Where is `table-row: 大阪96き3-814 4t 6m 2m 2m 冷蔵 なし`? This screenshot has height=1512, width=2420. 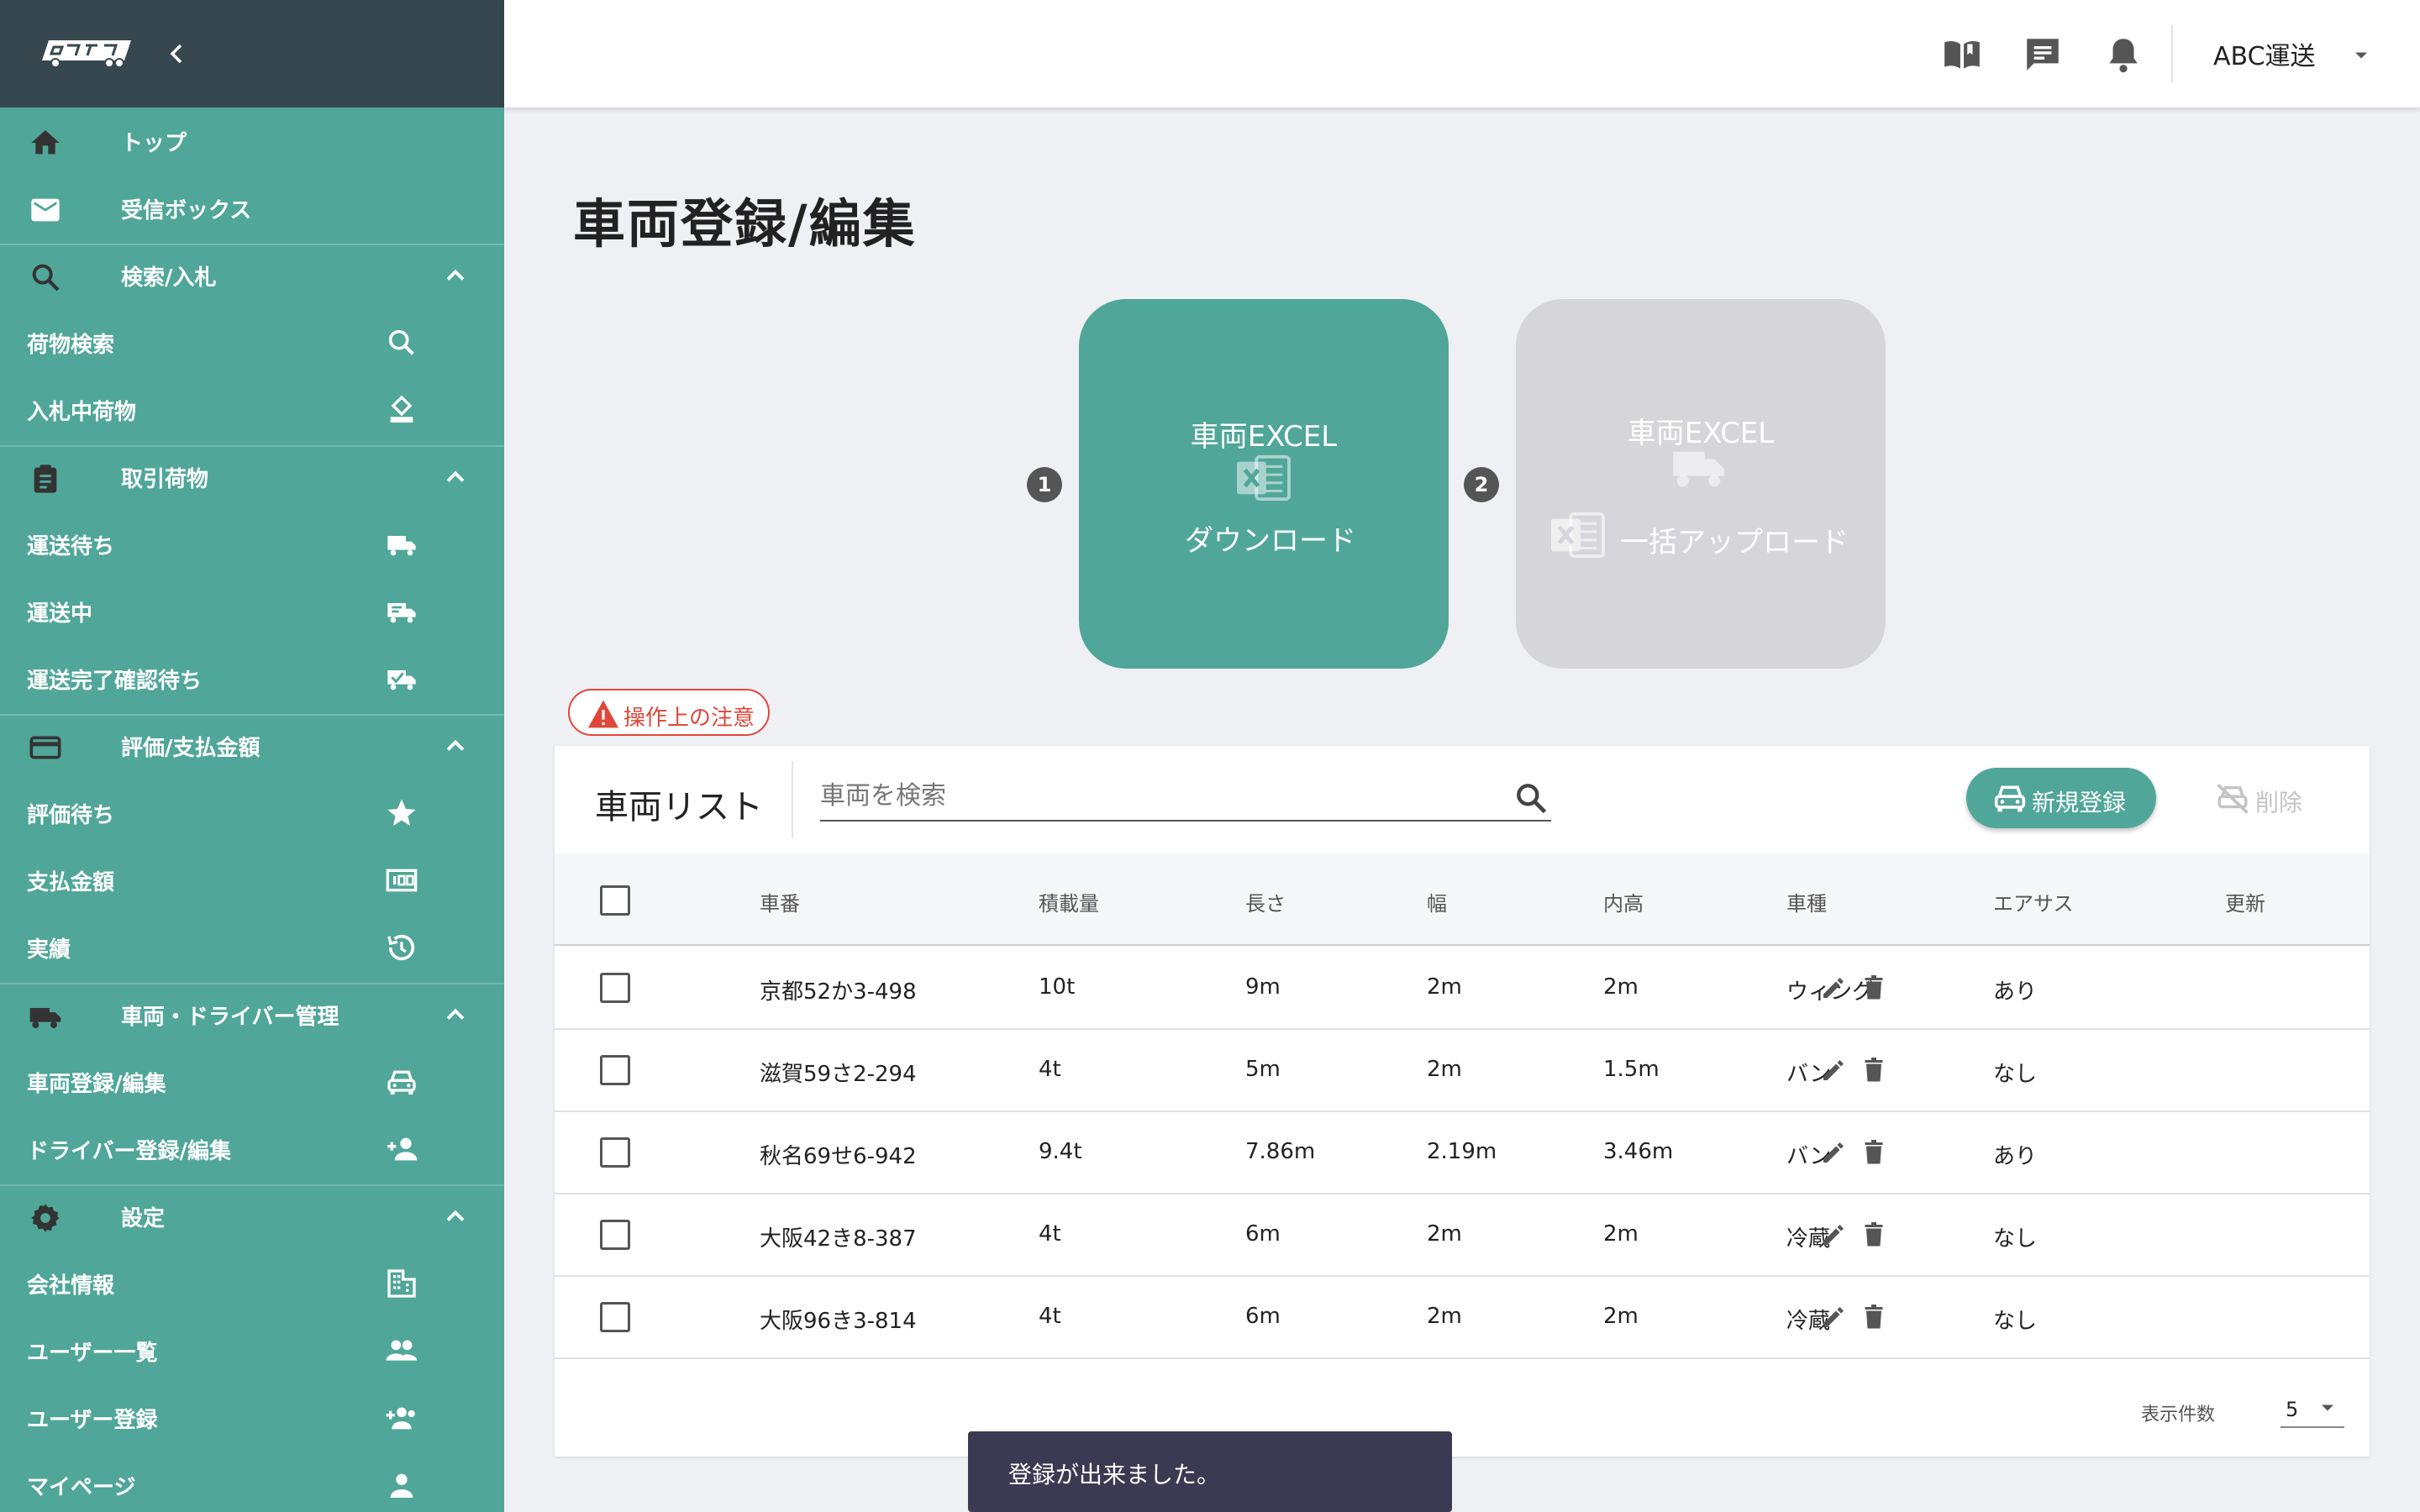 table-row: 大阪96き3-814 4t 6m 2m 2m 冷蔵 なし is located at coordinates (1463, 1318).